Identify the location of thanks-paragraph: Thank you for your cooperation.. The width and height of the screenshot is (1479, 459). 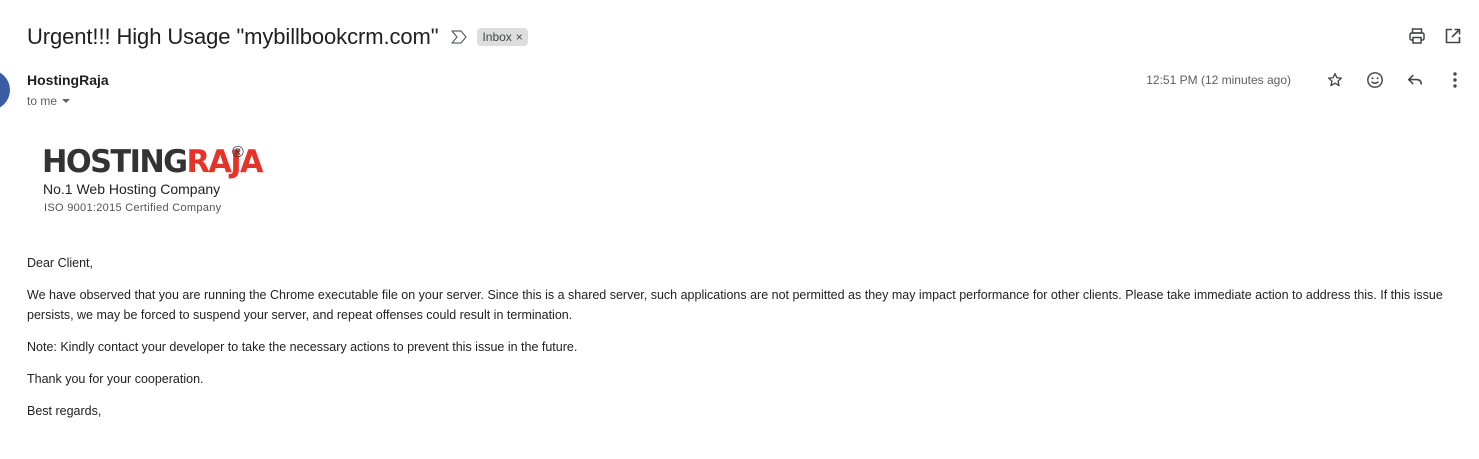
(115, 379).